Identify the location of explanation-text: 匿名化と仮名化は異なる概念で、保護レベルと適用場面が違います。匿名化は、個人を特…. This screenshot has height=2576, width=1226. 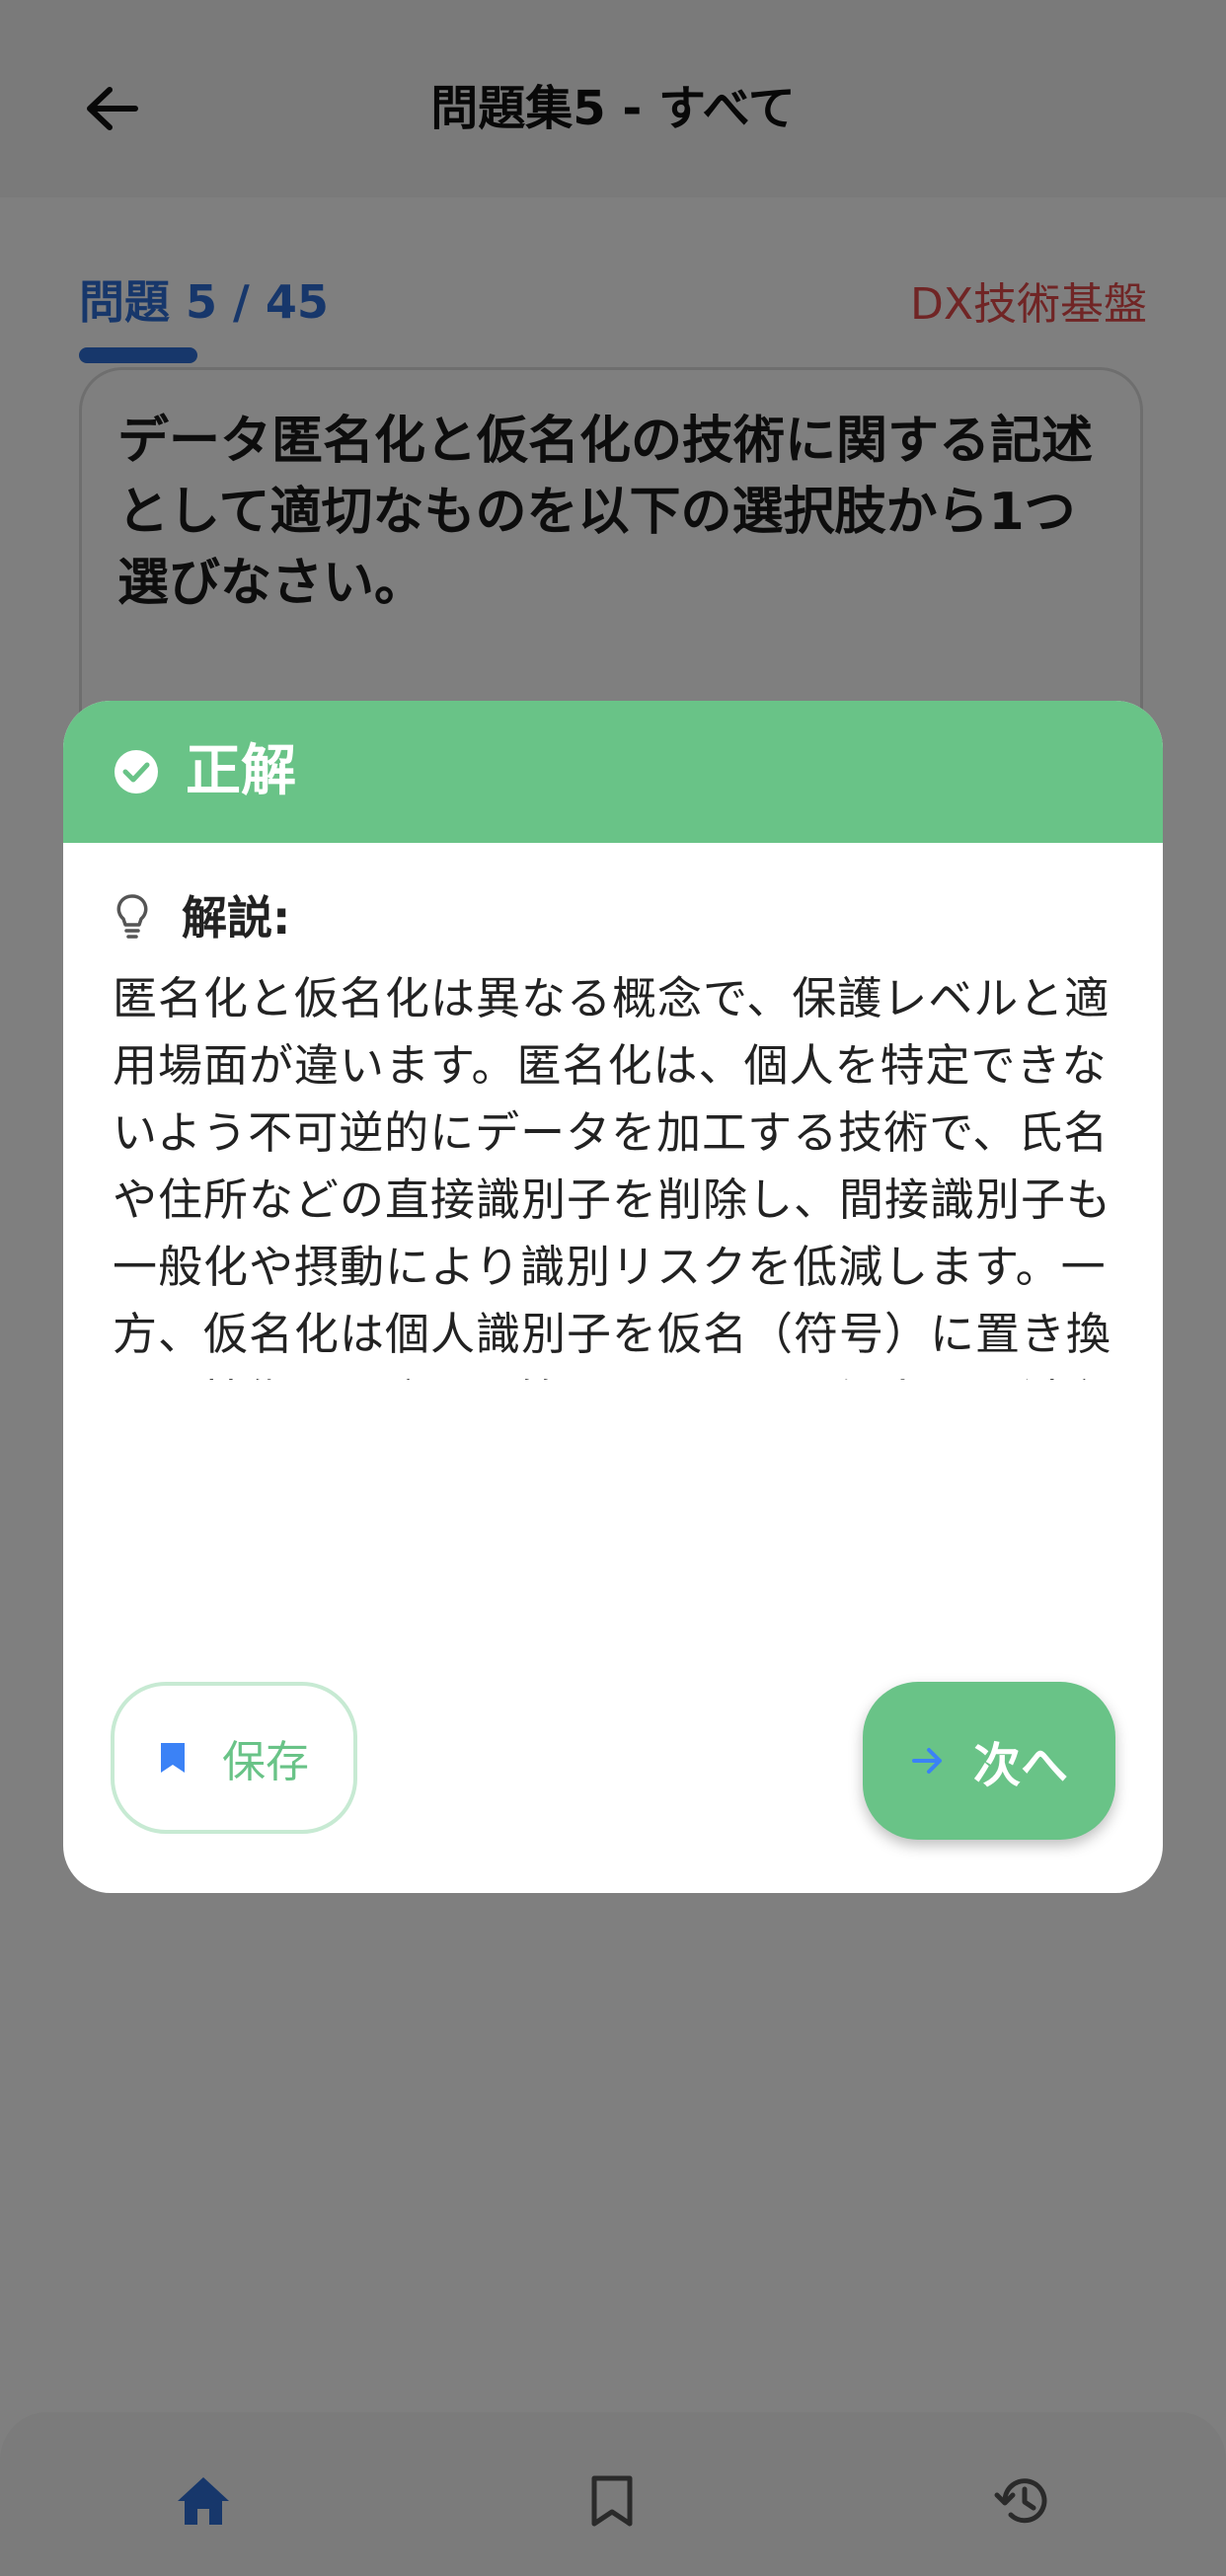
(613, 1173).